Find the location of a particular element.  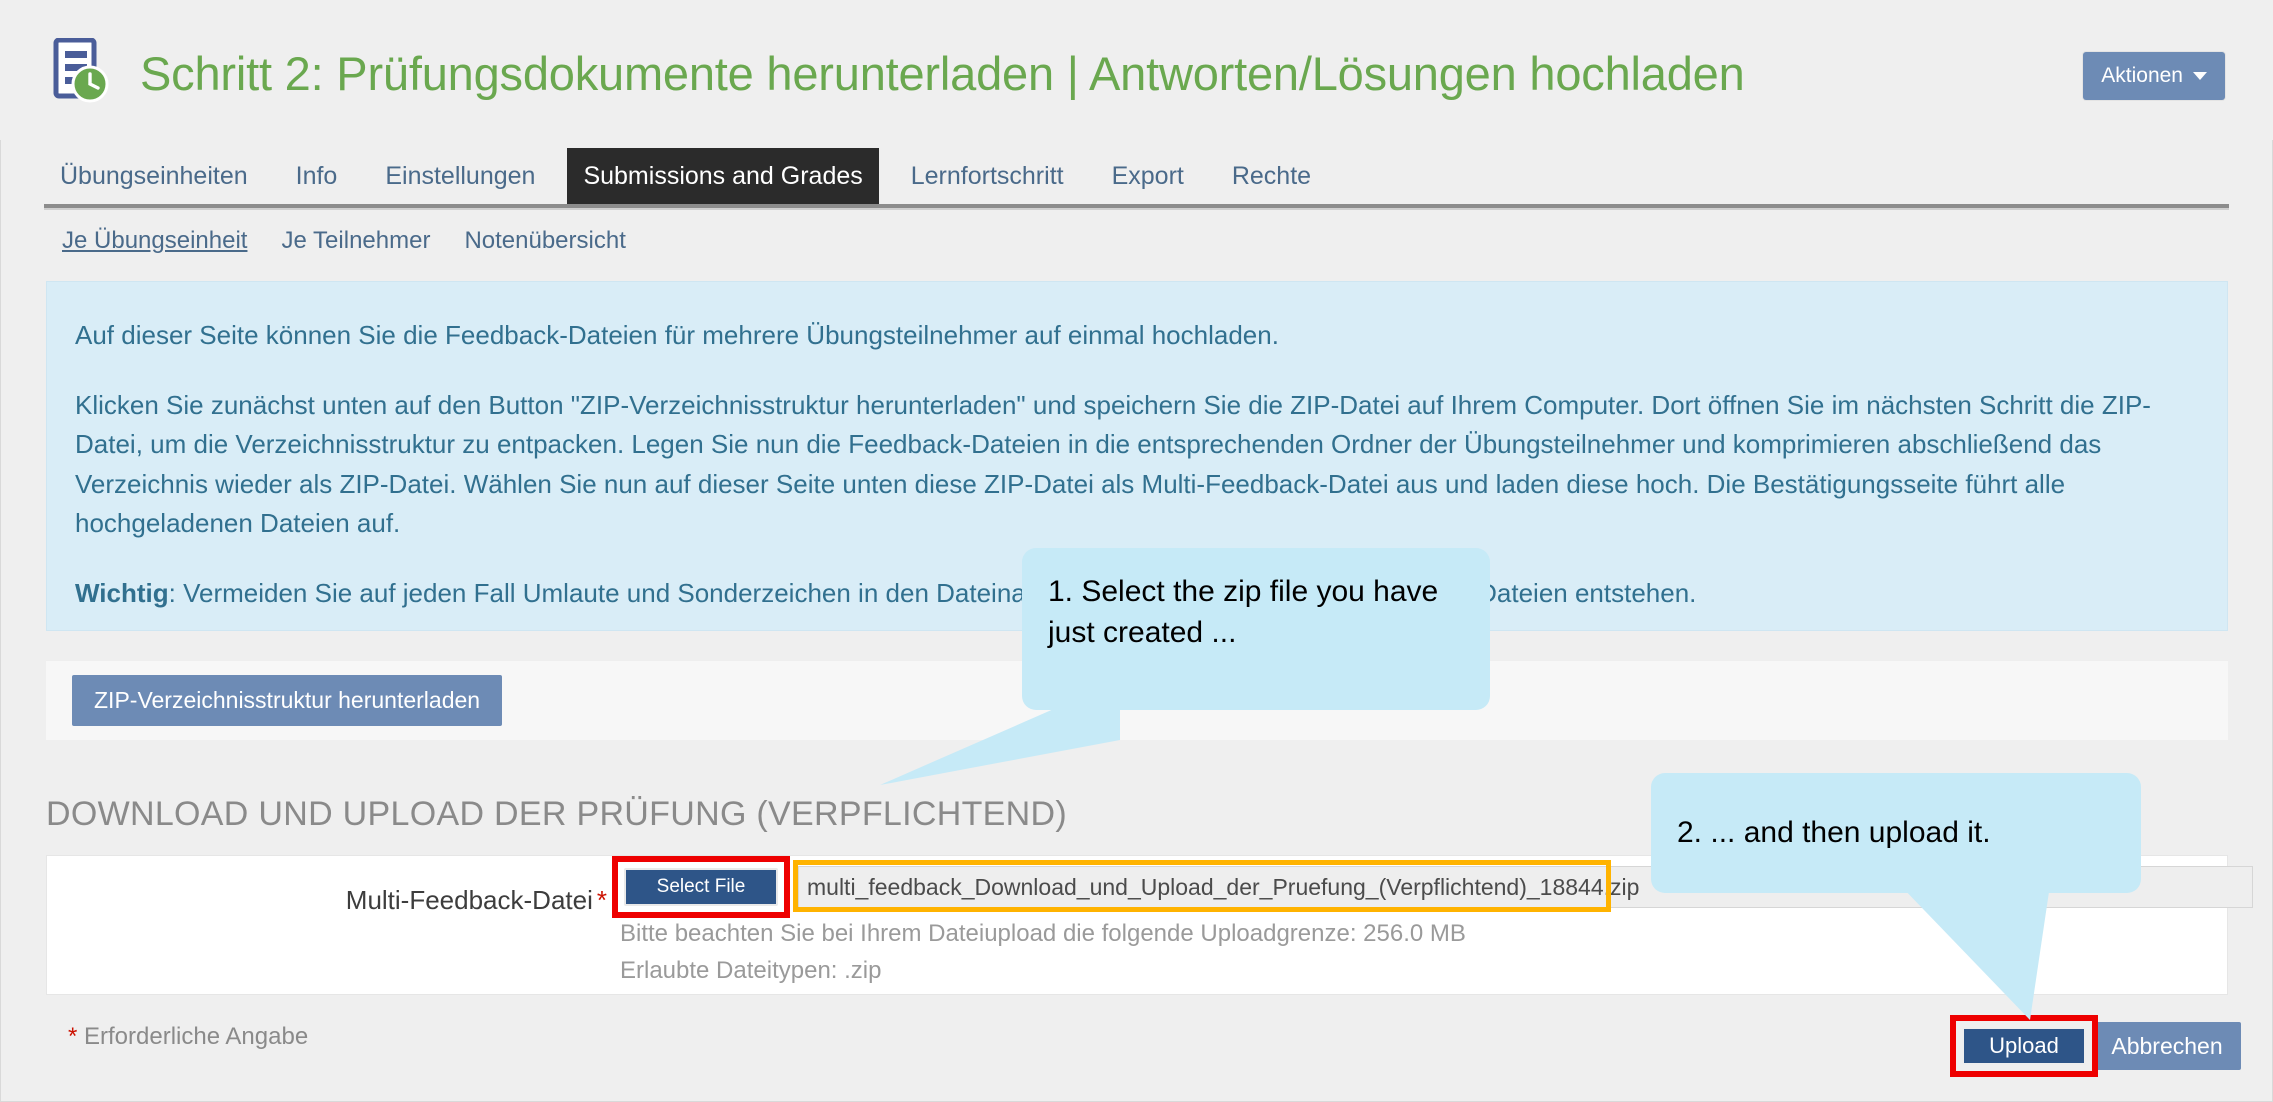

tab-lernfortschritt: Lernfortschritt is located at coordinates (987, 176).